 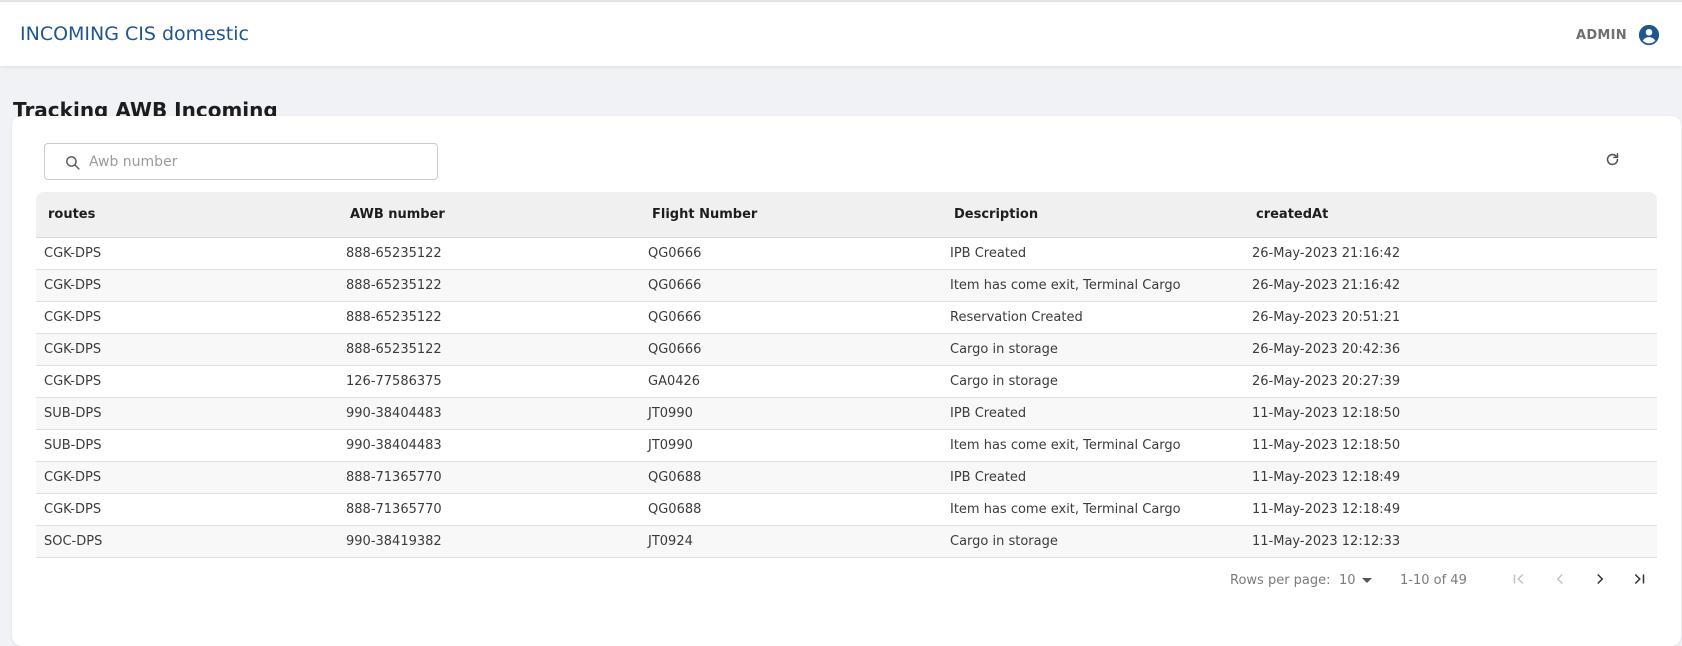 I want to click on cell-awb-number: 990-38419382, so click(x=489, y=541).